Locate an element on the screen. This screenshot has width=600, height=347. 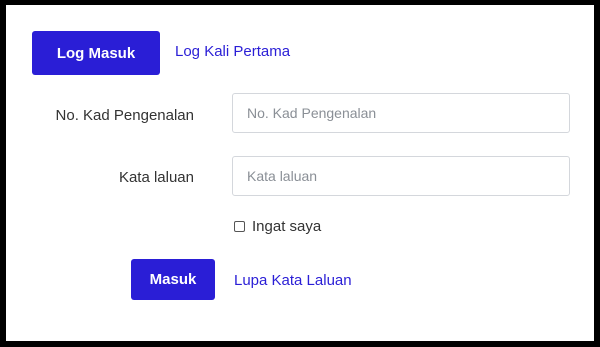
password-label: Kata laluan is located at coordinates (156, 177).